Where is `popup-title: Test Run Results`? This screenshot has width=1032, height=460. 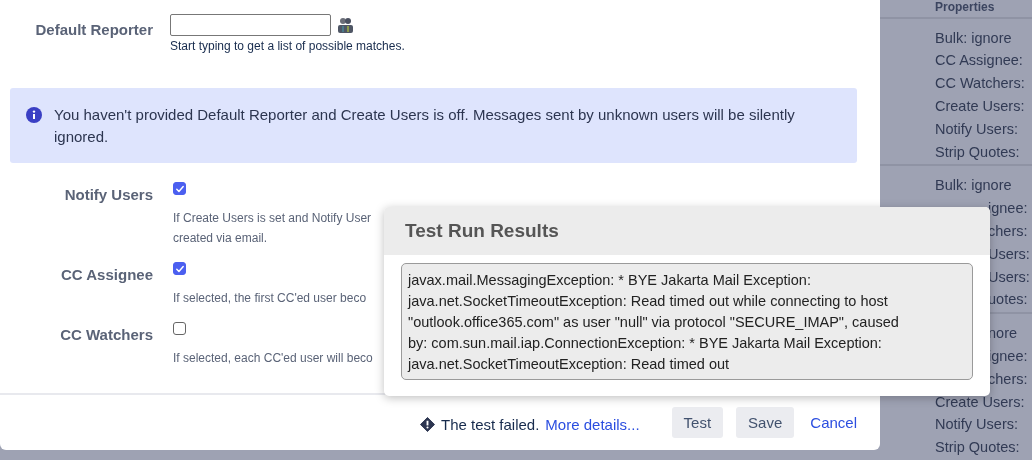 popup-title: Test Run Results is located at coordinates (687, 231).